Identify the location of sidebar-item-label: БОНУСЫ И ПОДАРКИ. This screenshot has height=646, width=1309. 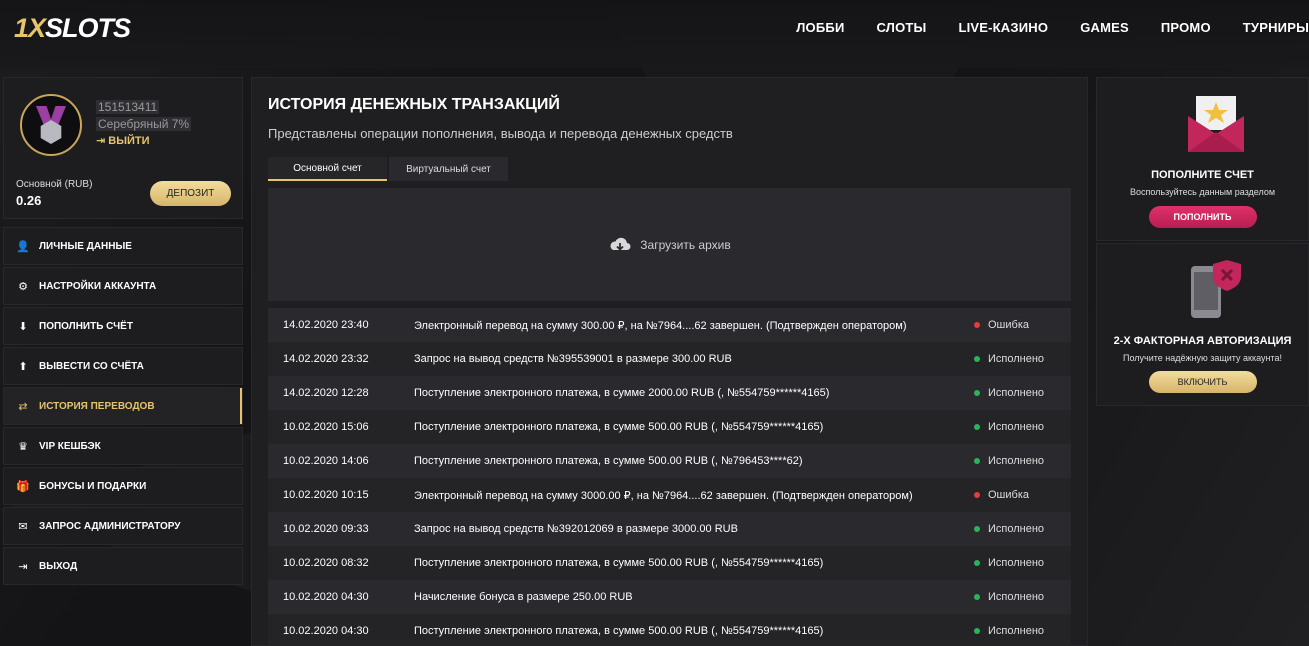
(93, 486).